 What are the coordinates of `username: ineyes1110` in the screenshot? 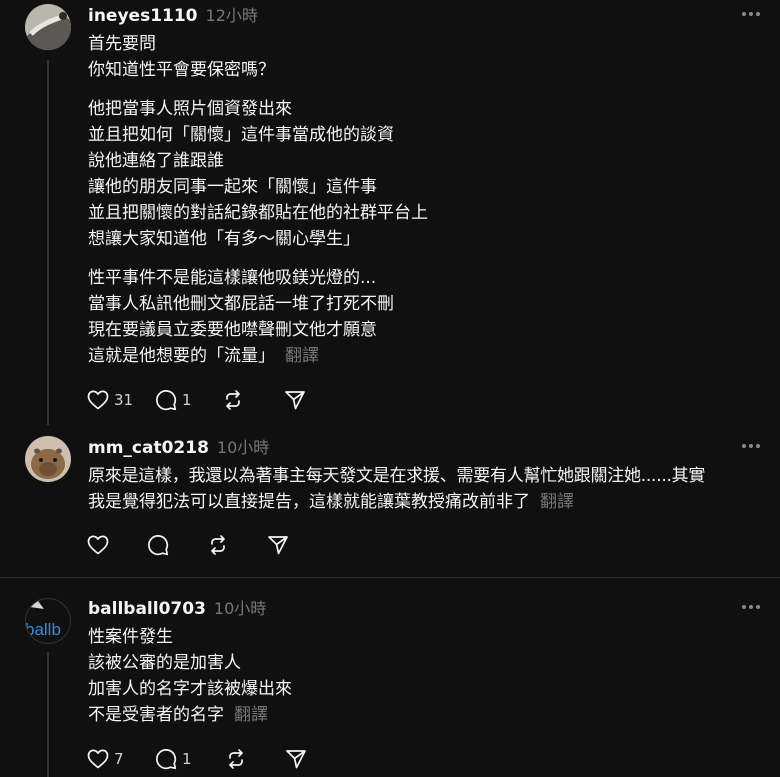 It's located at (143, 16).